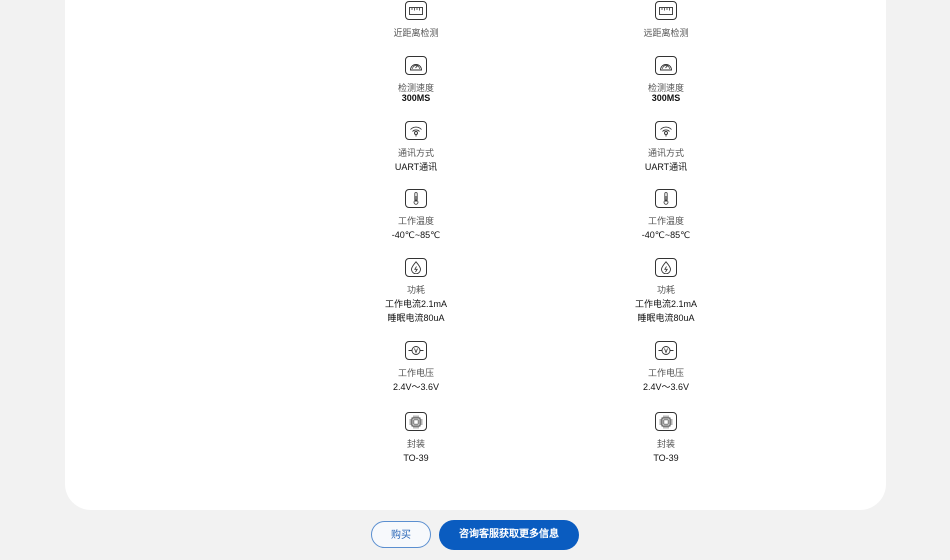  I want to click on spec-item-range: 远距离检测, so click(666, 20).